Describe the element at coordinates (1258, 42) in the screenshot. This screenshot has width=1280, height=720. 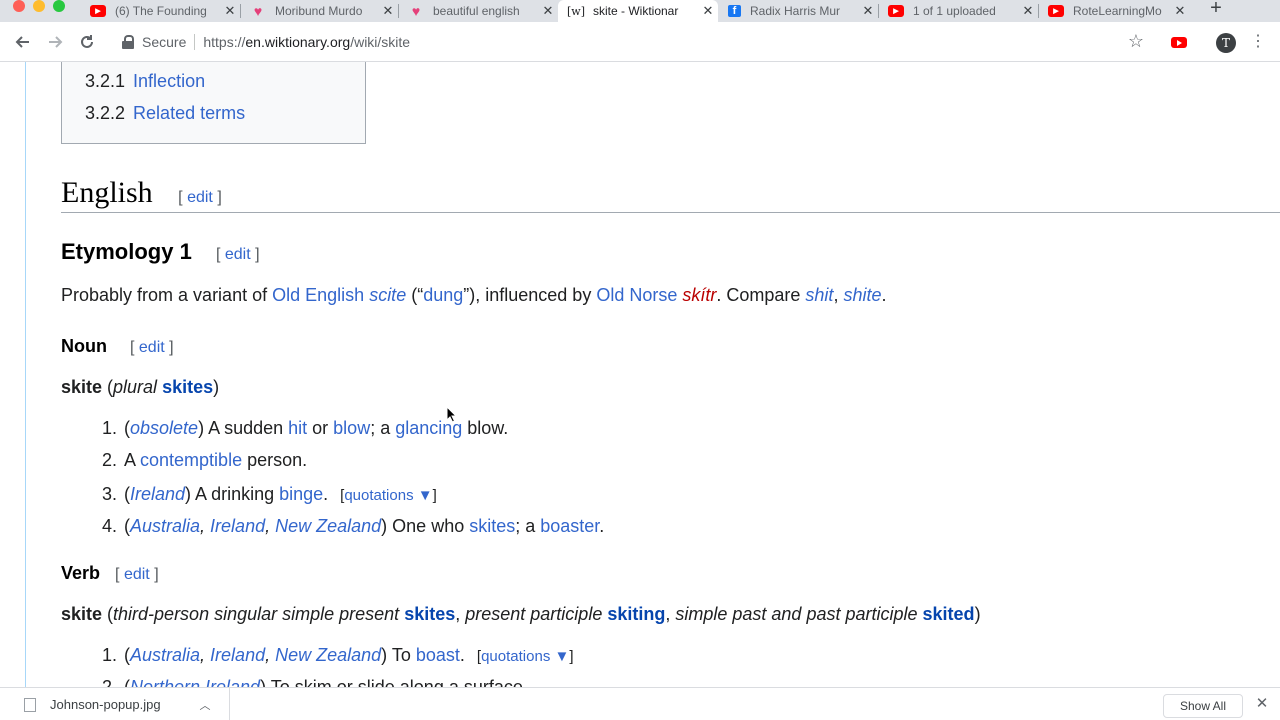
I see `kebab-menu-icon: ⋮` at that location.